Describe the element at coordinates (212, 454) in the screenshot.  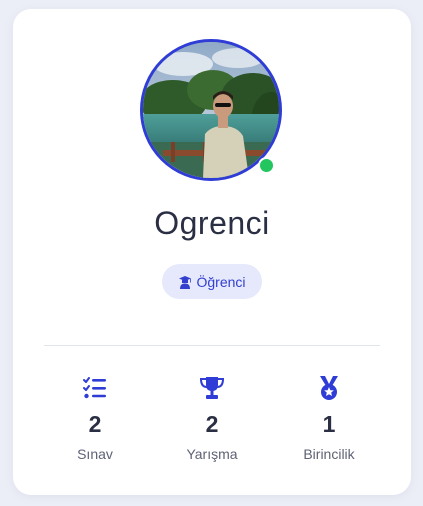
I see `stat-label: Yarışma` at that location.